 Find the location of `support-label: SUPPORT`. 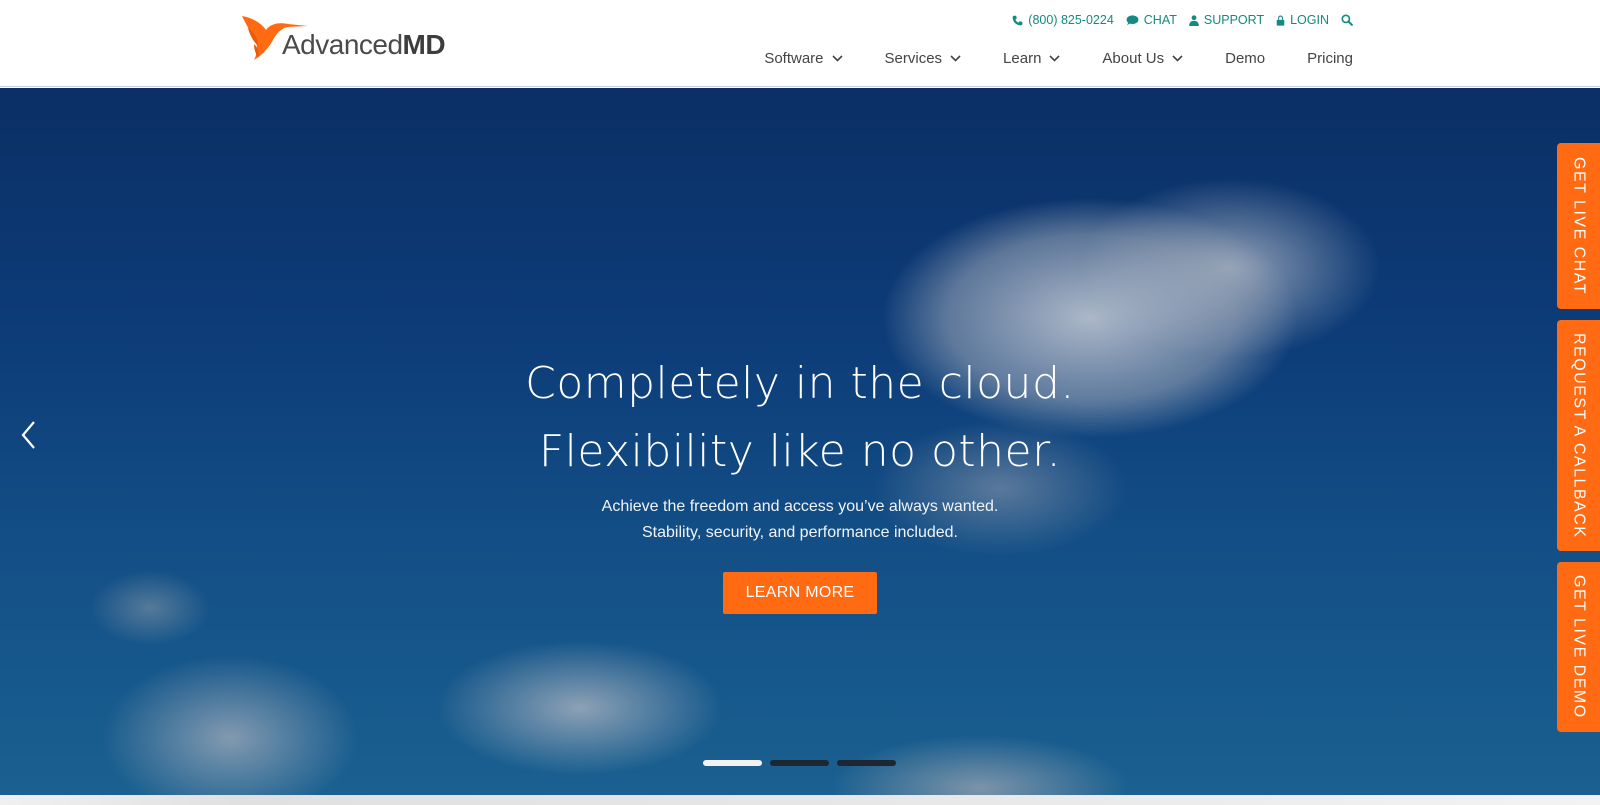

support-label: SUPPORT is located at coordinates (1234, 20).